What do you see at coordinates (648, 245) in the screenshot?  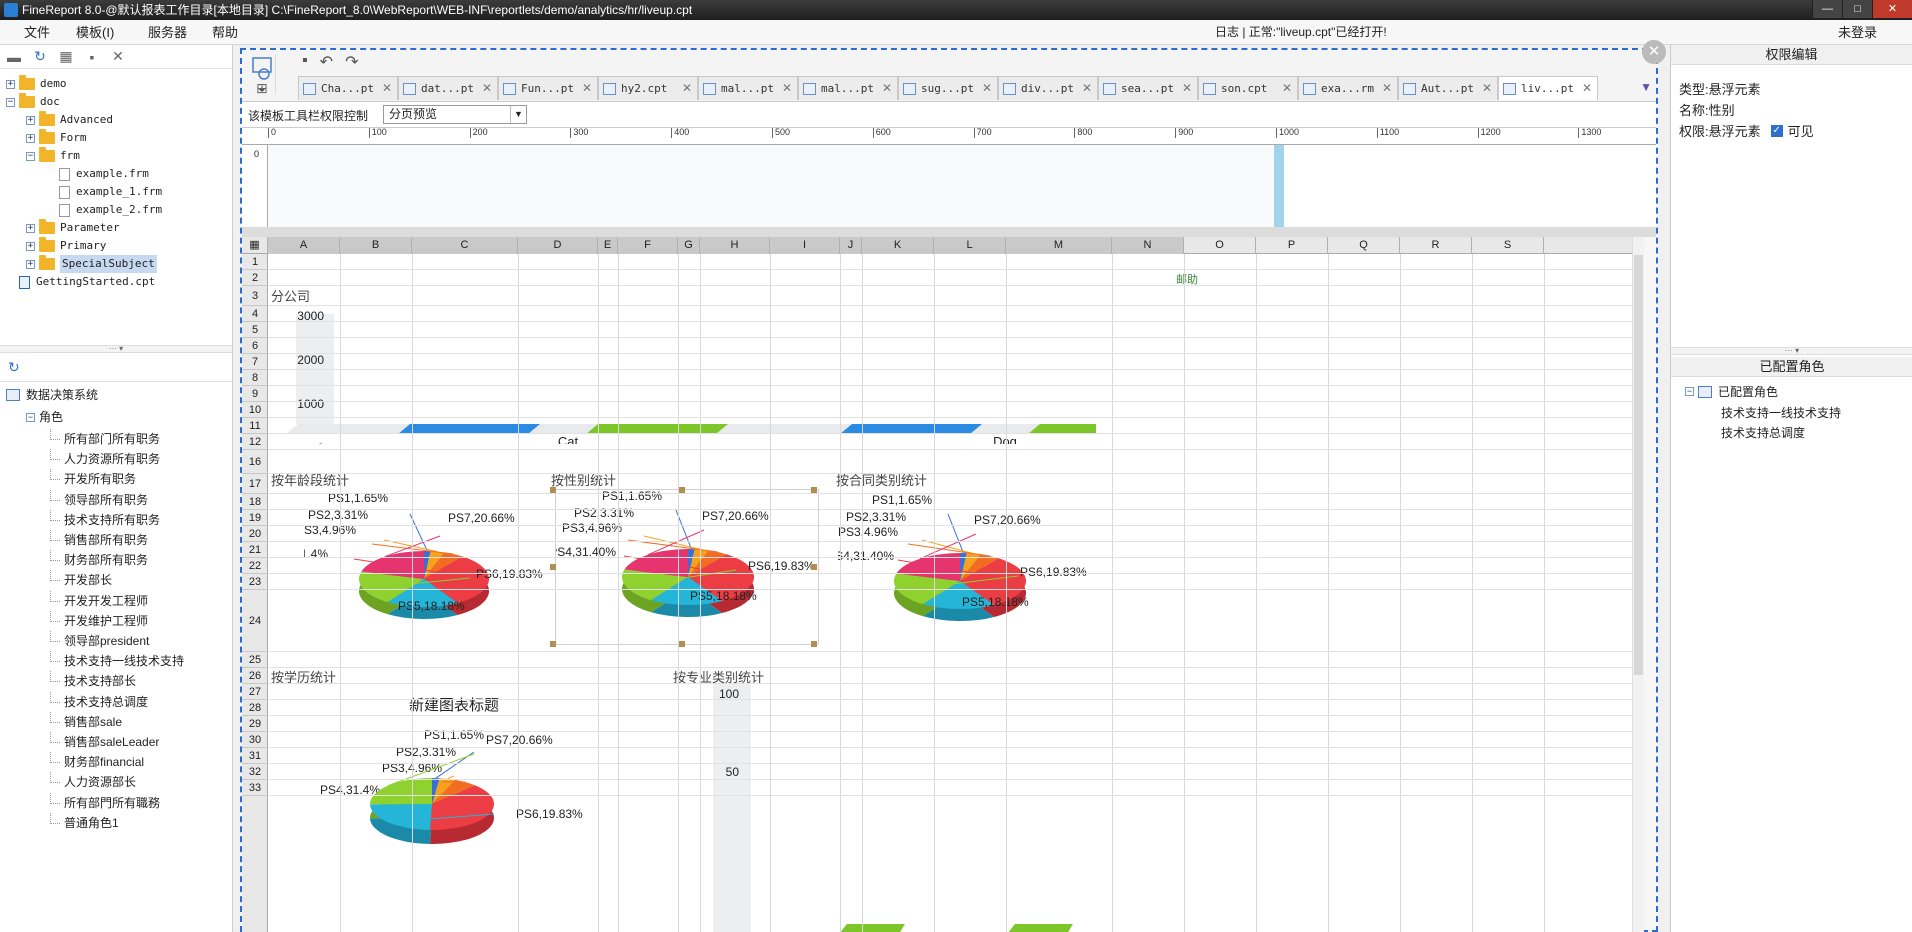 I see `column-header: F` at bounding box center [648, 245].